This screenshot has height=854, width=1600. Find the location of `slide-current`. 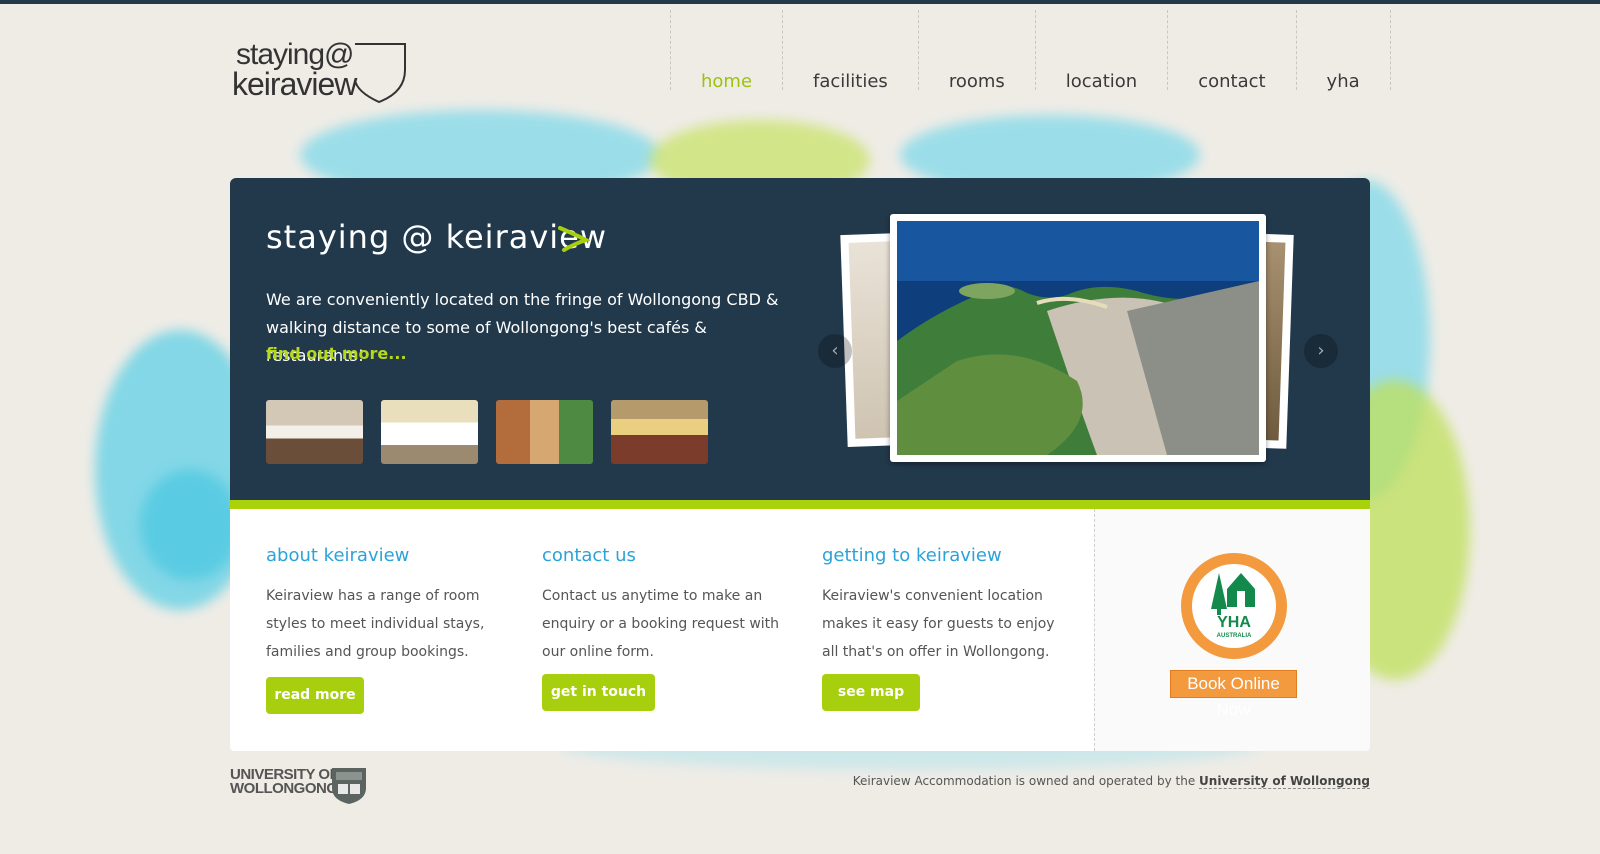

slide-current is located at coordinates (1078, 338).